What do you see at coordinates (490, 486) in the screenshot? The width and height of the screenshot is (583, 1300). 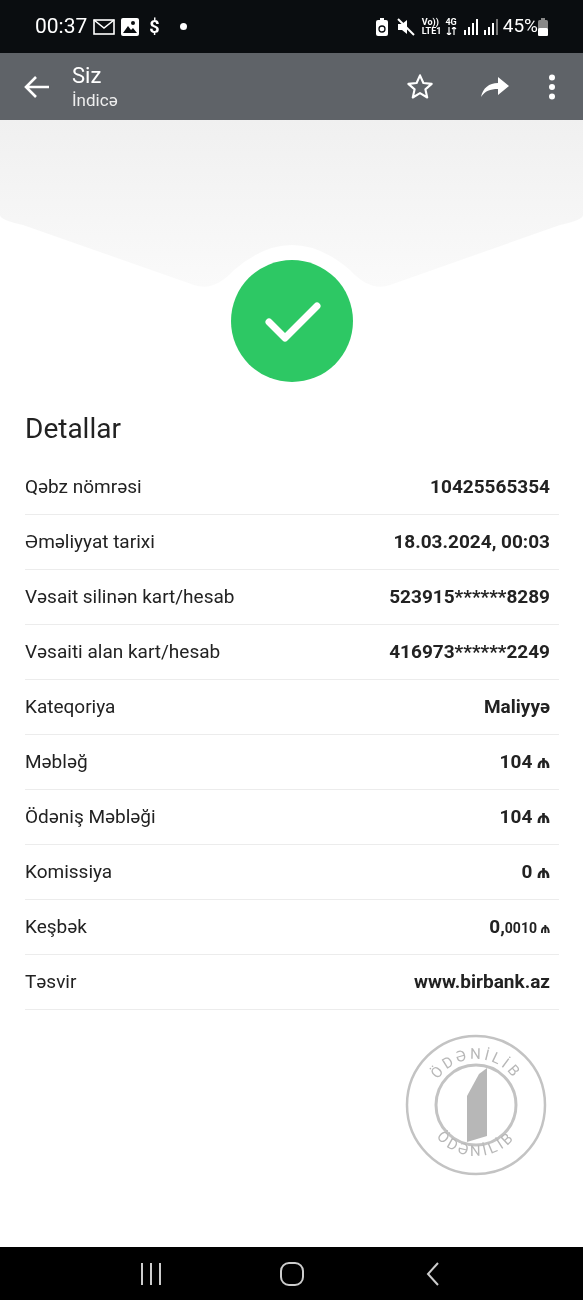 I see `detail-value: 10425565354` at bounding box center [490, 486].